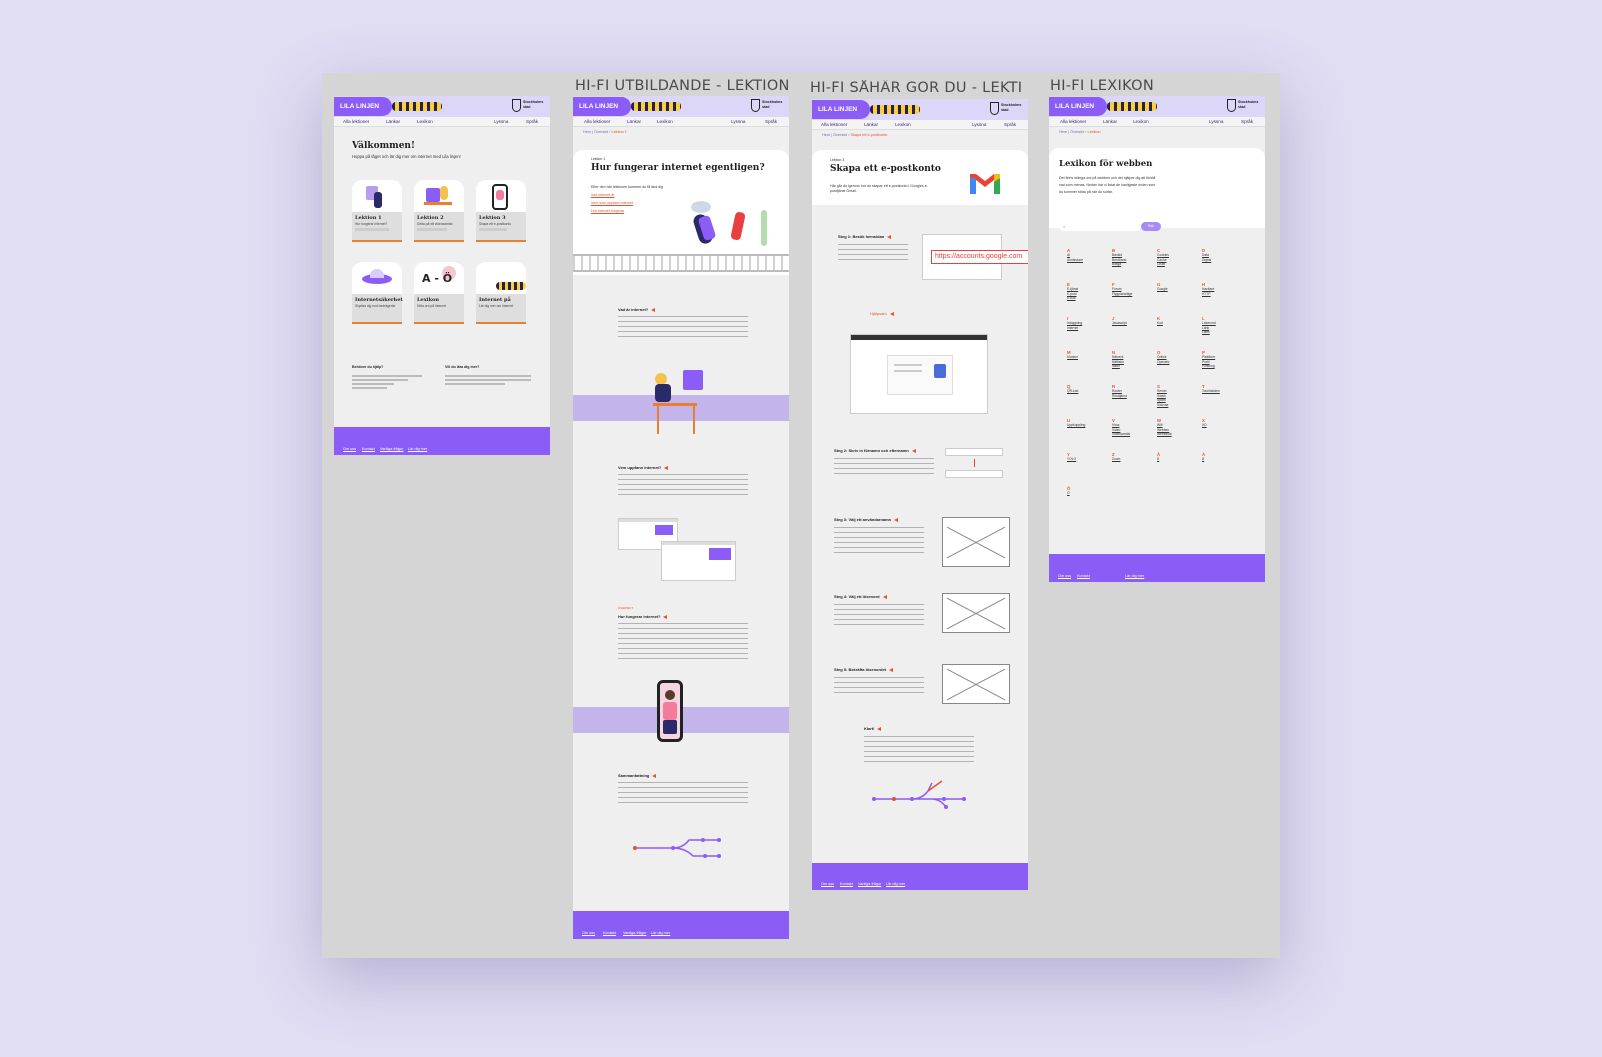 This screenshot has width=1602, height=1057. Describe the element at coordinates (1162, 405) in the screenshot. I see `lexicon-word-link: Sökruta` at that location.